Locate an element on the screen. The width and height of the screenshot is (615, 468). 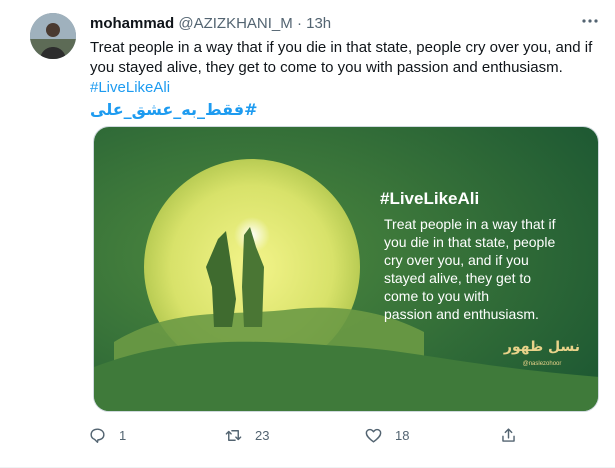
retweet-button: 23 is located at coordinates (246, 435).